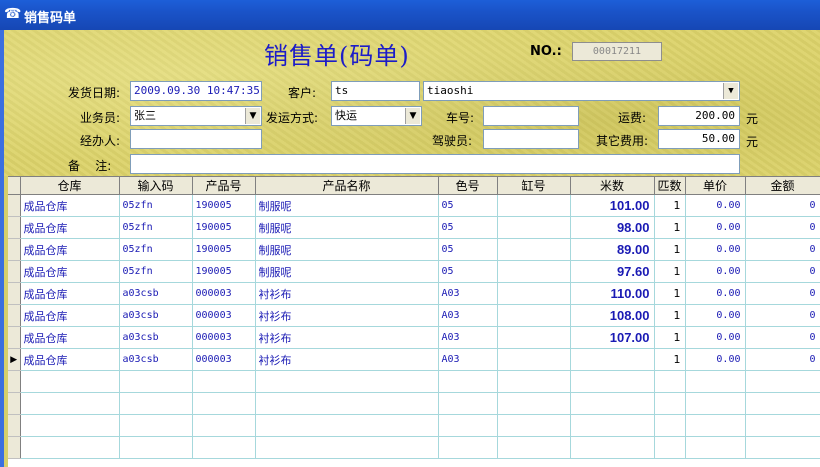 This screenshot has height=467, width=820. Describe the element at coordinates (468, 186) in the screenshot. I see `column-header-color-no: 色号` at that location.